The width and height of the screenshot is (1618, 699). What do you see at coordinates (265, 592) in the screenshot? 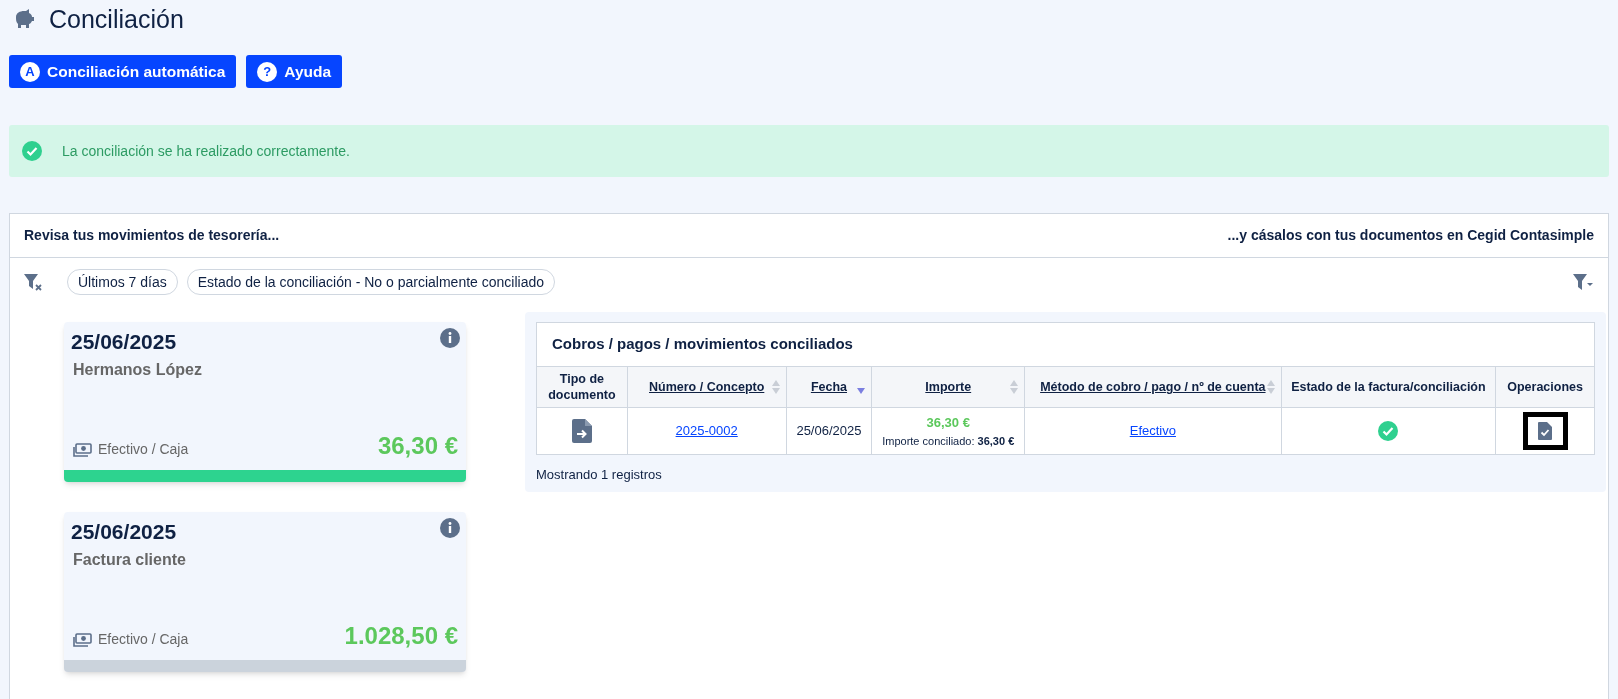
I see `movement-card: 25/06/2025 Factura cliente Efectivo / Caja 1.028,50 €` at bounding box center [265, 592].